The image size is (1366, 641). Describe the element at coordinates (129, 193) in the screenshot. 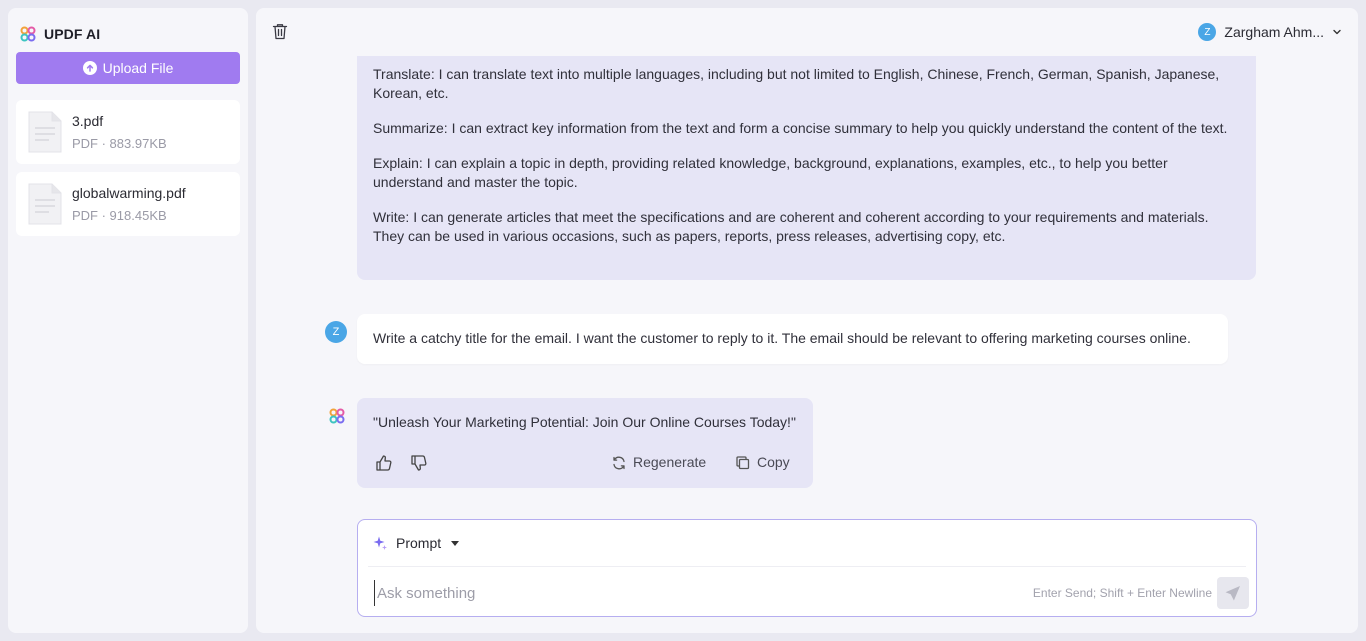

I see `file-name: globalwarming.pdf` at that location.